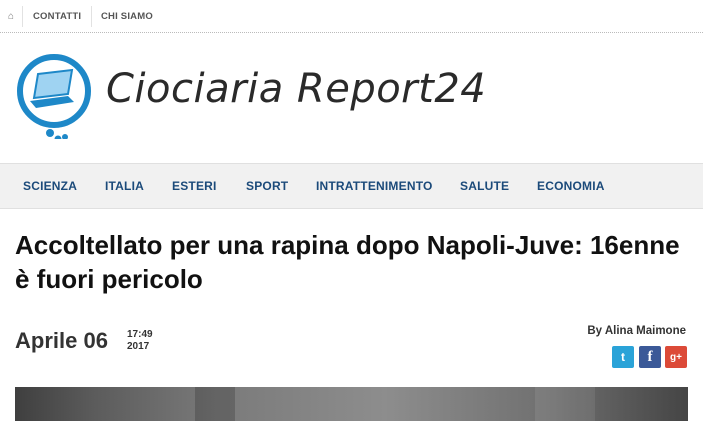  Describe the element at coordinates (565, 404) in the screenshot. I see `image-highlight` at that location.